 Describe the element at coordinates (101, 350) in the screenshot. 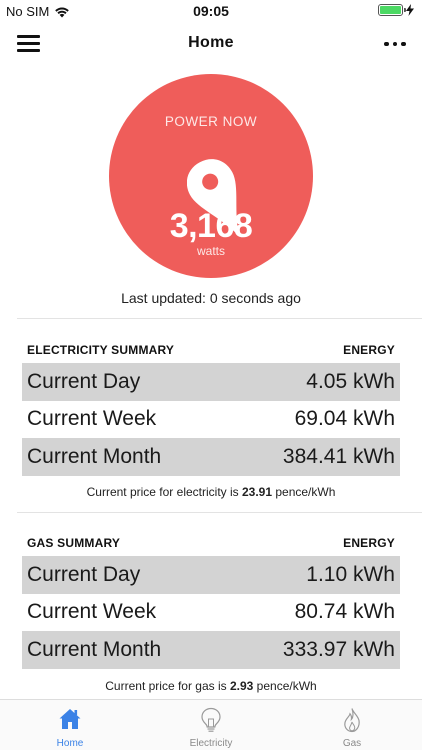

I see `electricity-summary-title: ELECTRICITY SUMMARY` at that location.